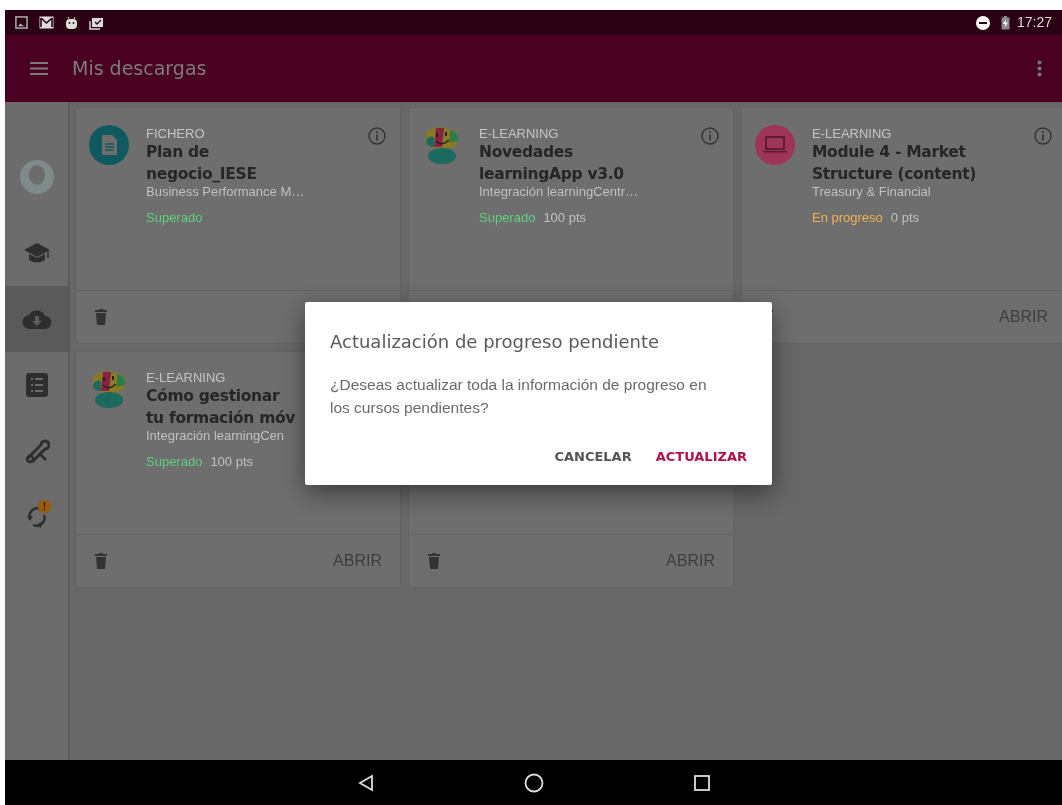 This screenshot has width=1062, height=805. Describe the element at coordinates (894, 163) in the screenshot. I see `card-title: Module 4 - Market Structure (content)` at that location.